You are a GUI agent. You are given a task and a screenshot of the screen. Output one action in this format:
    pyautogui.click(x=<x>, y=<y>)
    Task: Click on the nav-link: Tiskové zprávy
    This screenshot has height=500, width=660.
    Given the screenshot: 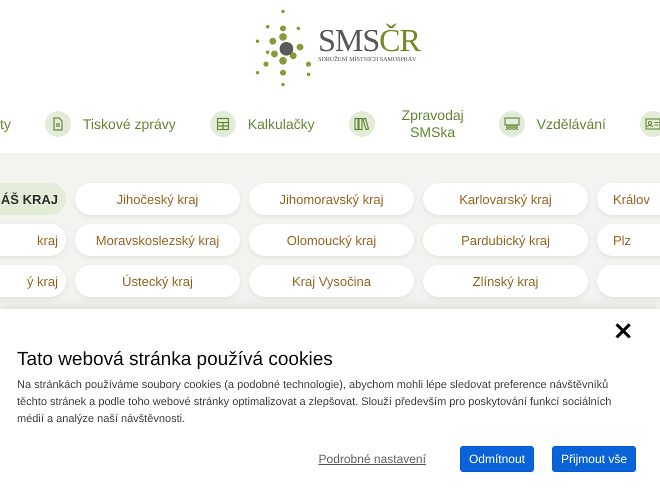 What is the action you would take?
    pyautogui.click(x=110, y=124)
    